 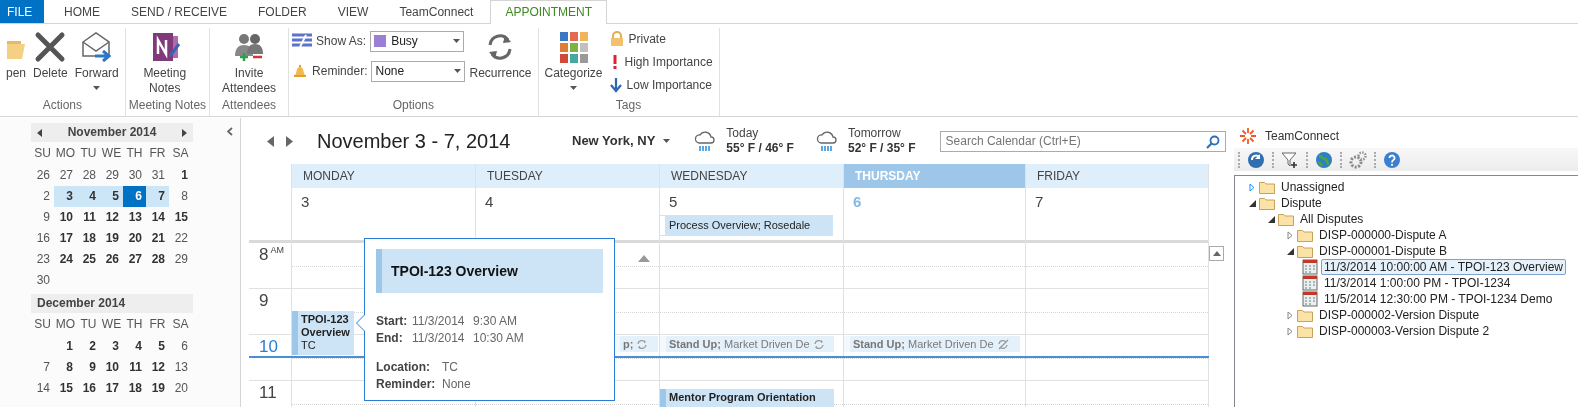 I want to click on calendar-day: 23, so click(x=42, y=259).